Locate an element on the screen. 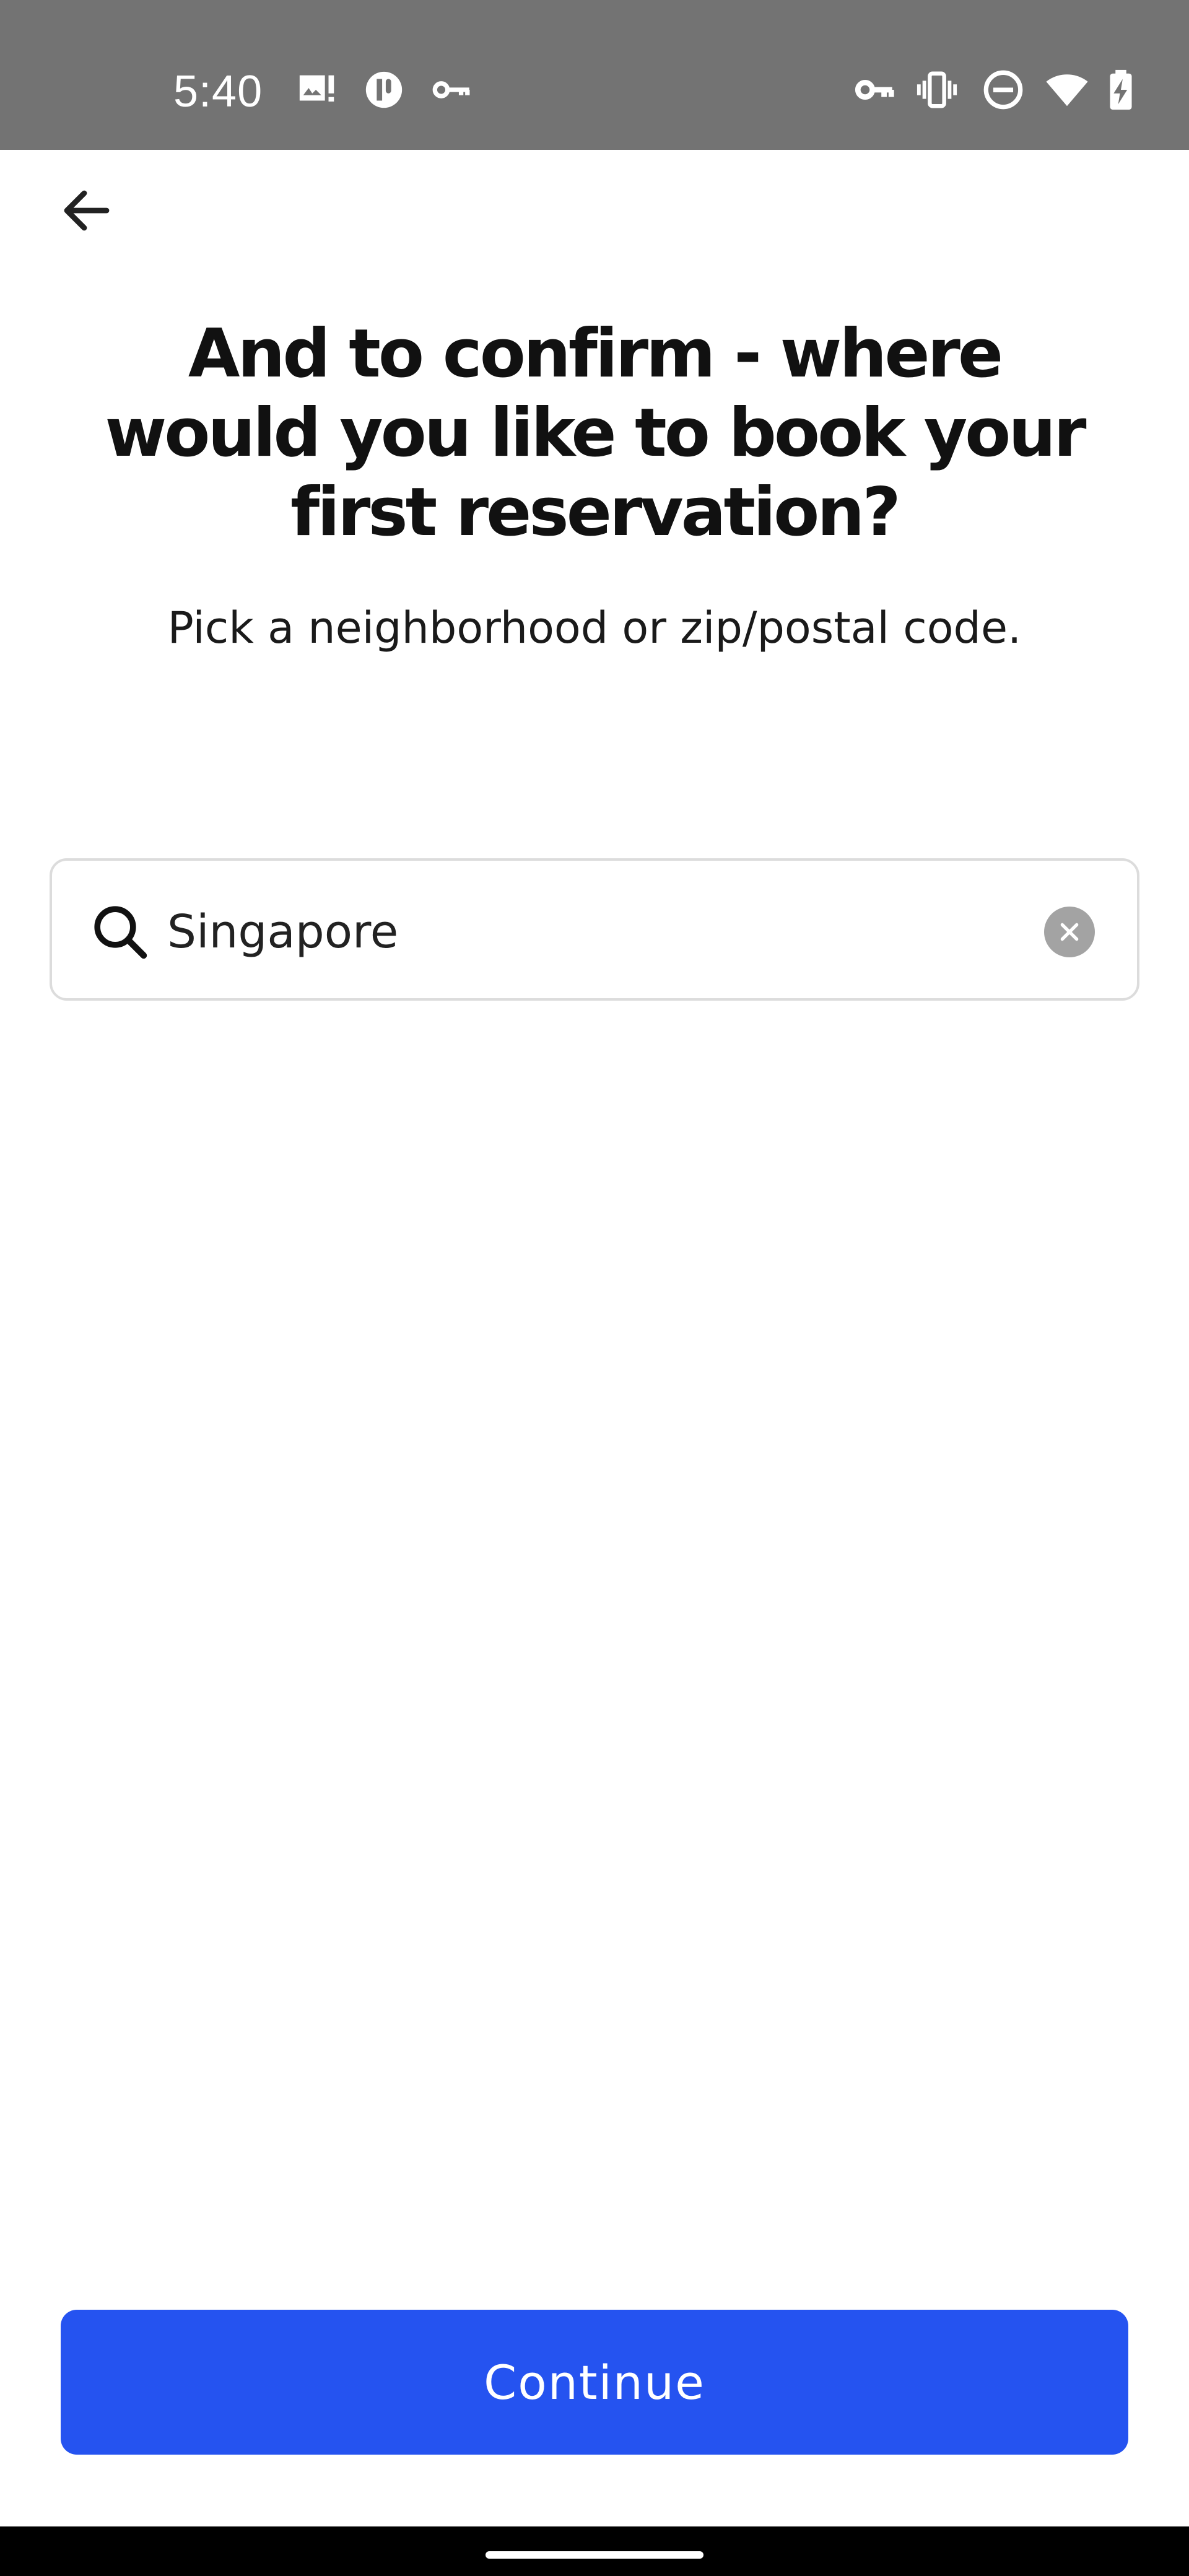 The image size is (1189, 2576). status-bar: 5:40 is located at coordinates (594, 75).